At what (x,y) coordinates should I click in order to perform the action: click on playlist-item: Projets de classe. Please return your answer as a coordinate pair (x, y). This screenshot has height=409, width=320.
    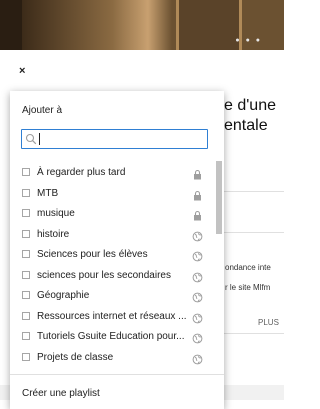
    Looking at the image, I should click on (110, 358).